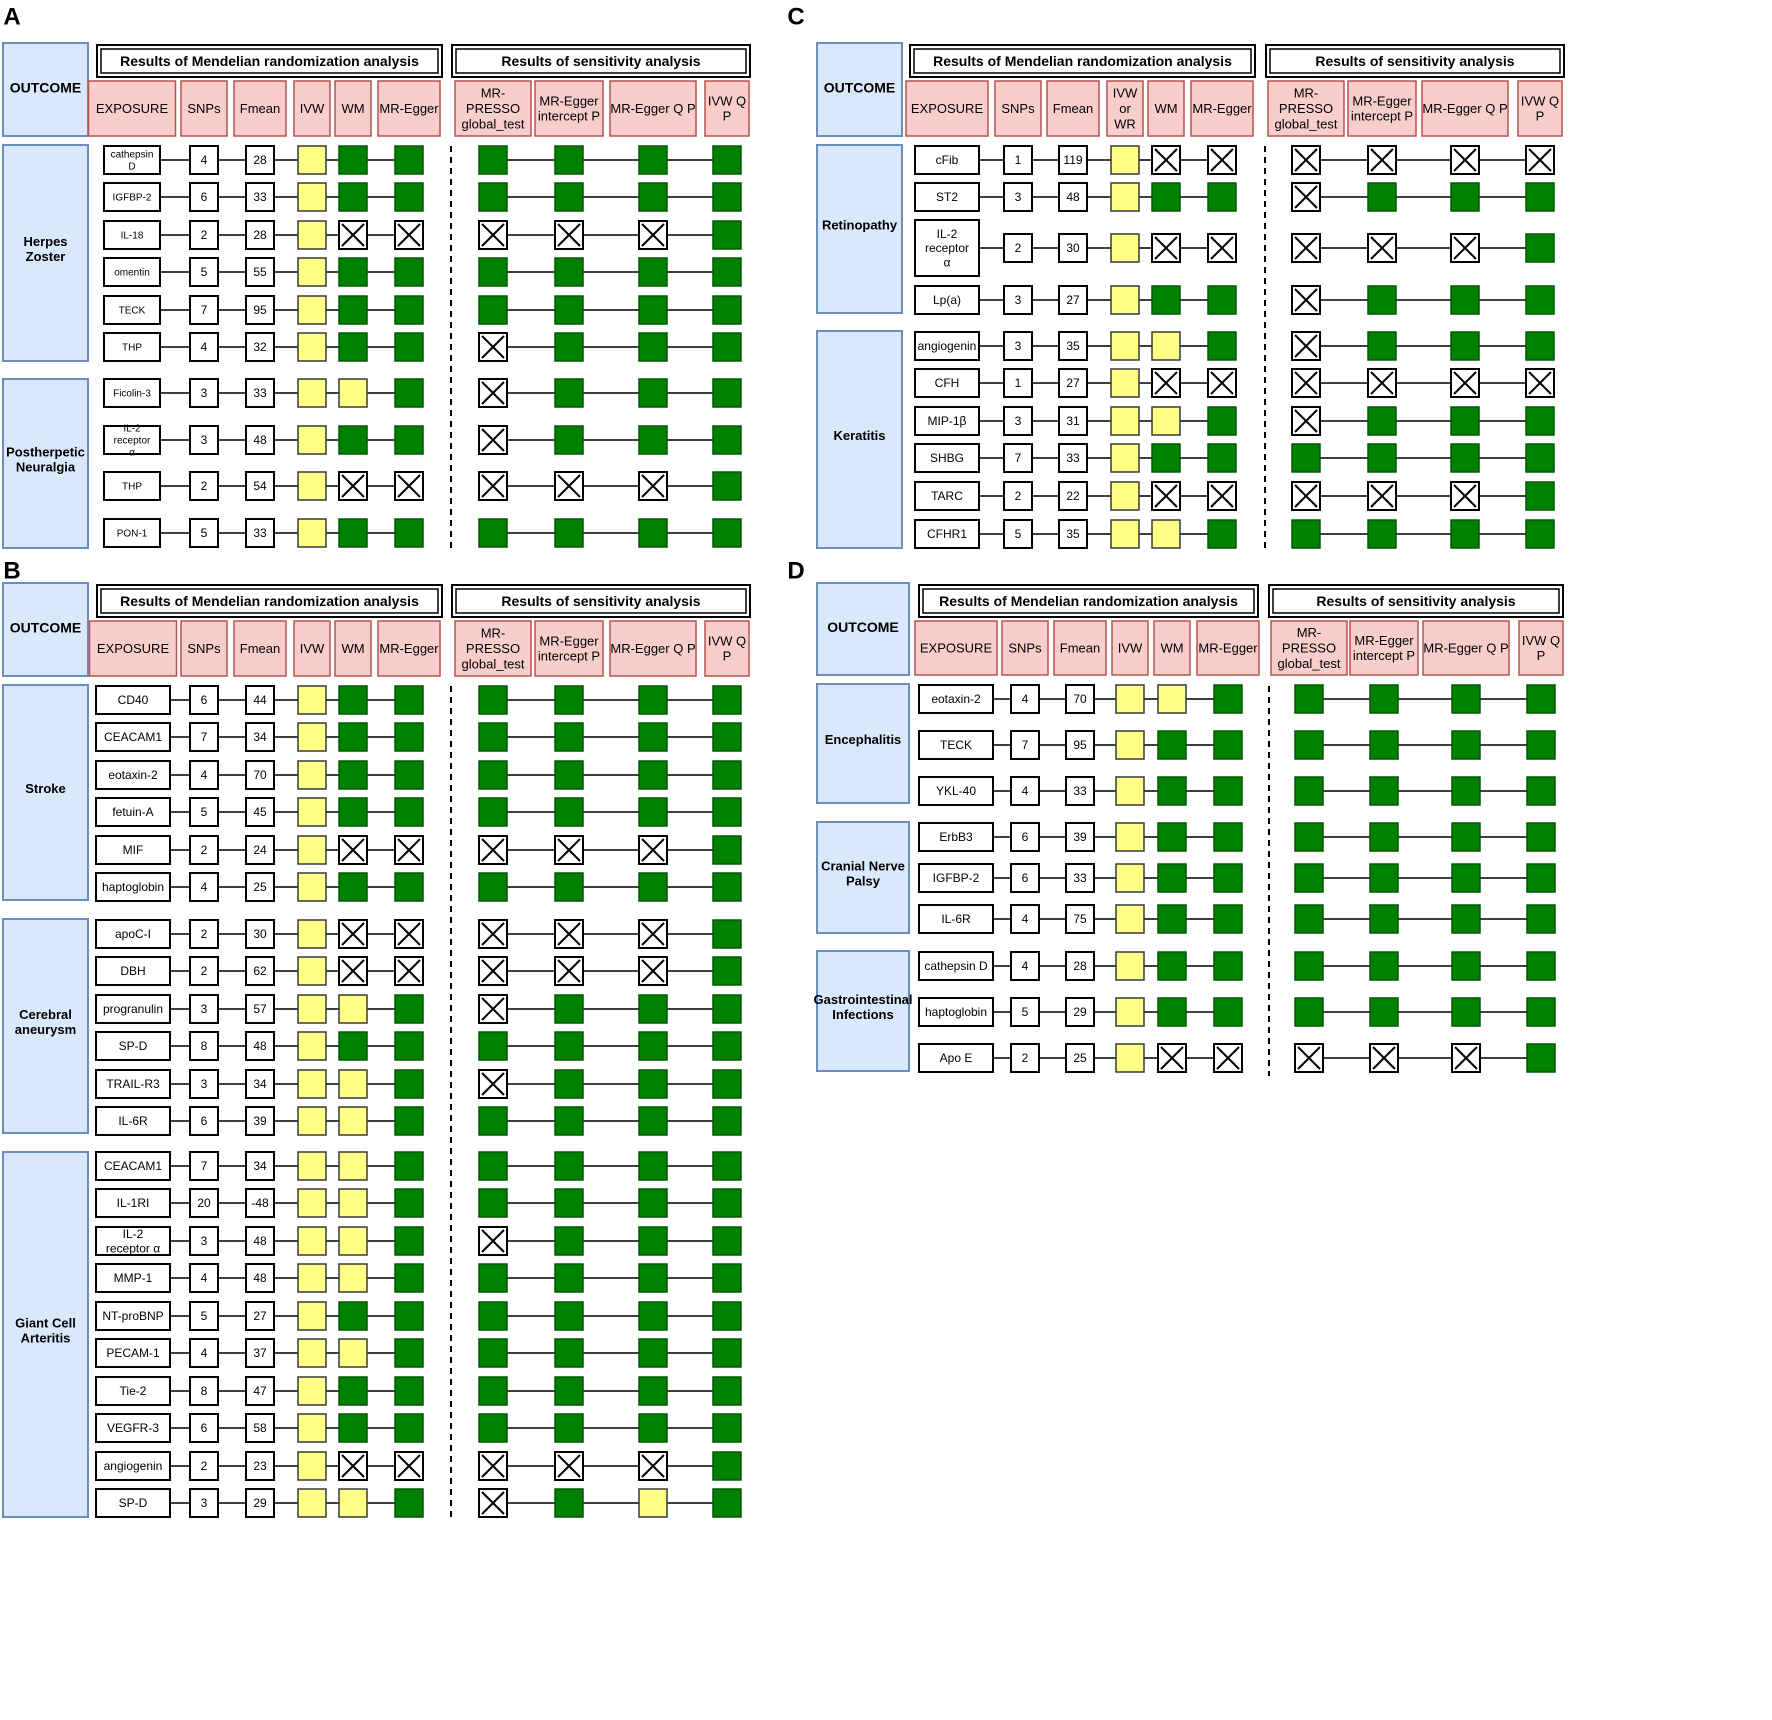  Describe the element at coordinates (204, 486) in the screenshot. I see `snps-value: 2` at that location.